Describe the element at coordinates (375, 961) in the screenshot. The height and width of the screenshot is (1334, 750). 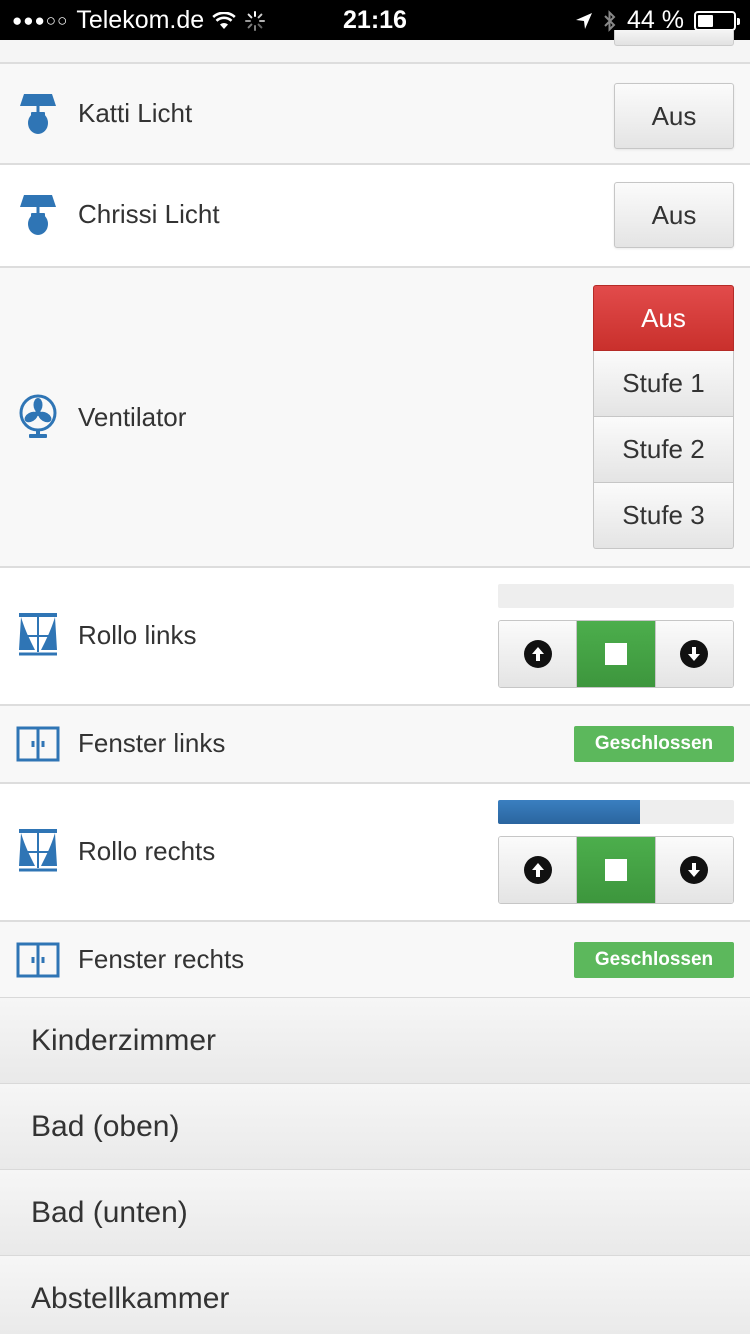
I see `device-row-fenster-rechts: Fenster rechts Geschlossen` at that location.